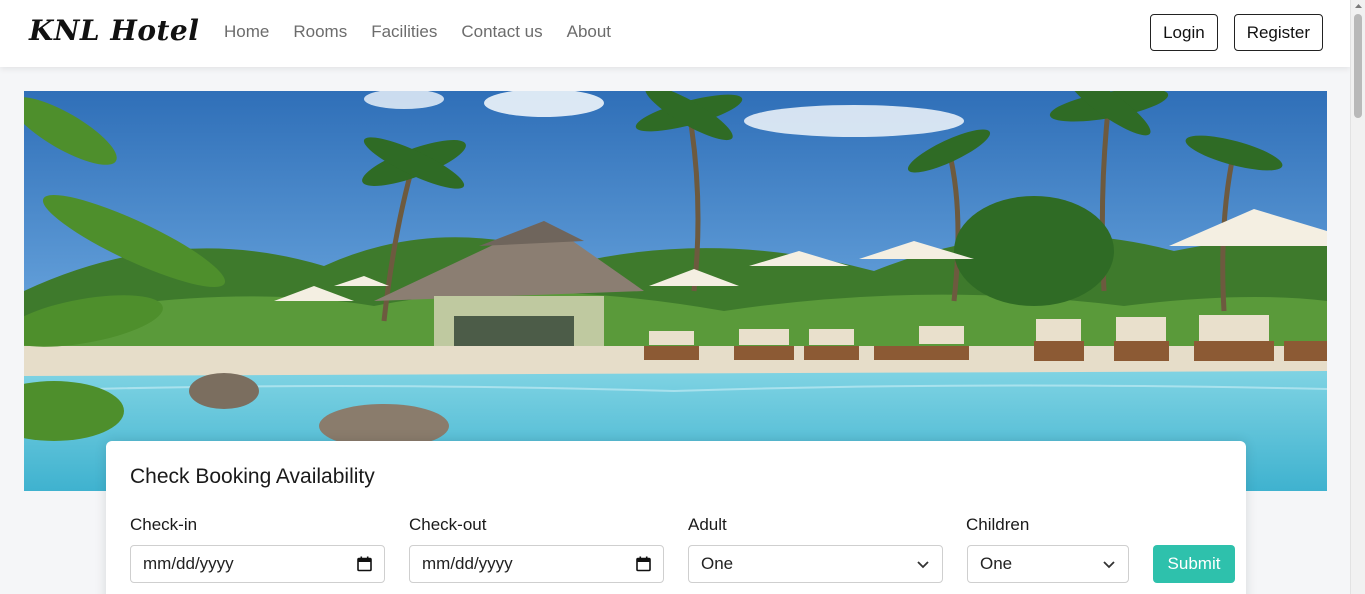  Describe the element at coordinates (467, 563) in the screenshot. I see `checkout-value: mm/dd/yyyy` at that location.